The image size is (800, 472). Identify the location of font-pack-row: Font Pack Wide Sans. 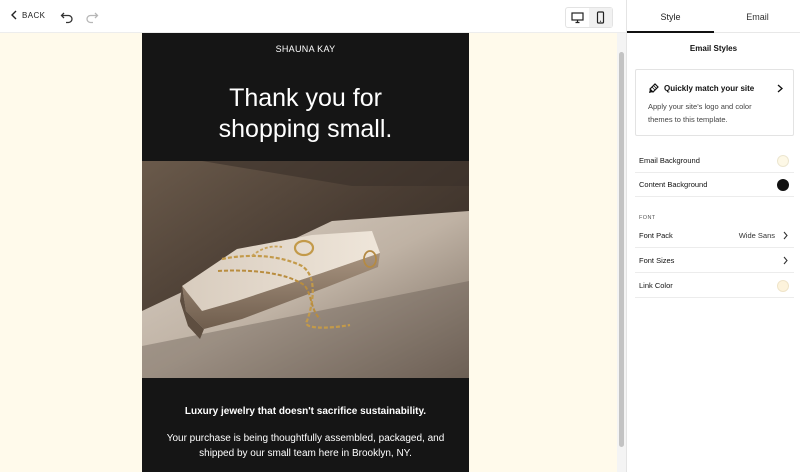
(714, 236).